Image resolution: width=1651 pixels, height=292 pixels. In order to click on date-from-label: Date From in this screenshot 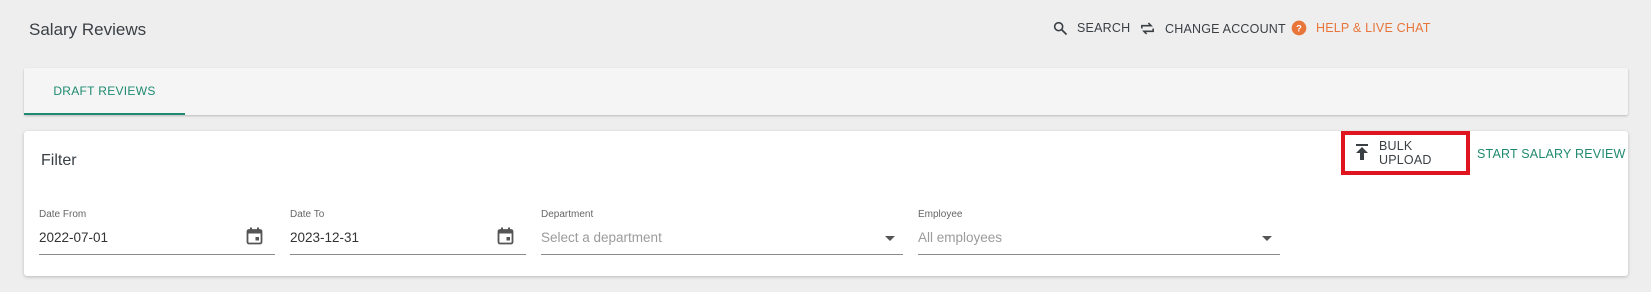, I will do `click(63, 214)`.